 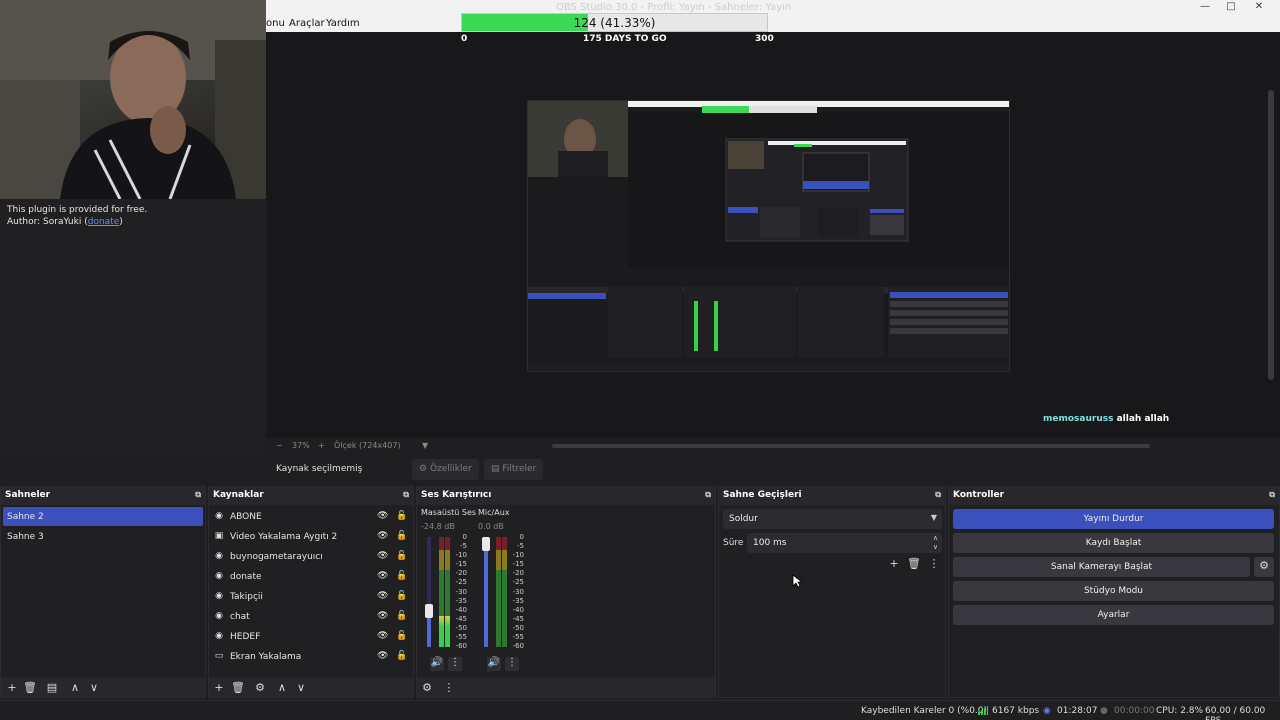 I want to click on sources-dock-footer: + 🗑 ⚙ ∧ ∨, so click(x=311, y=687).